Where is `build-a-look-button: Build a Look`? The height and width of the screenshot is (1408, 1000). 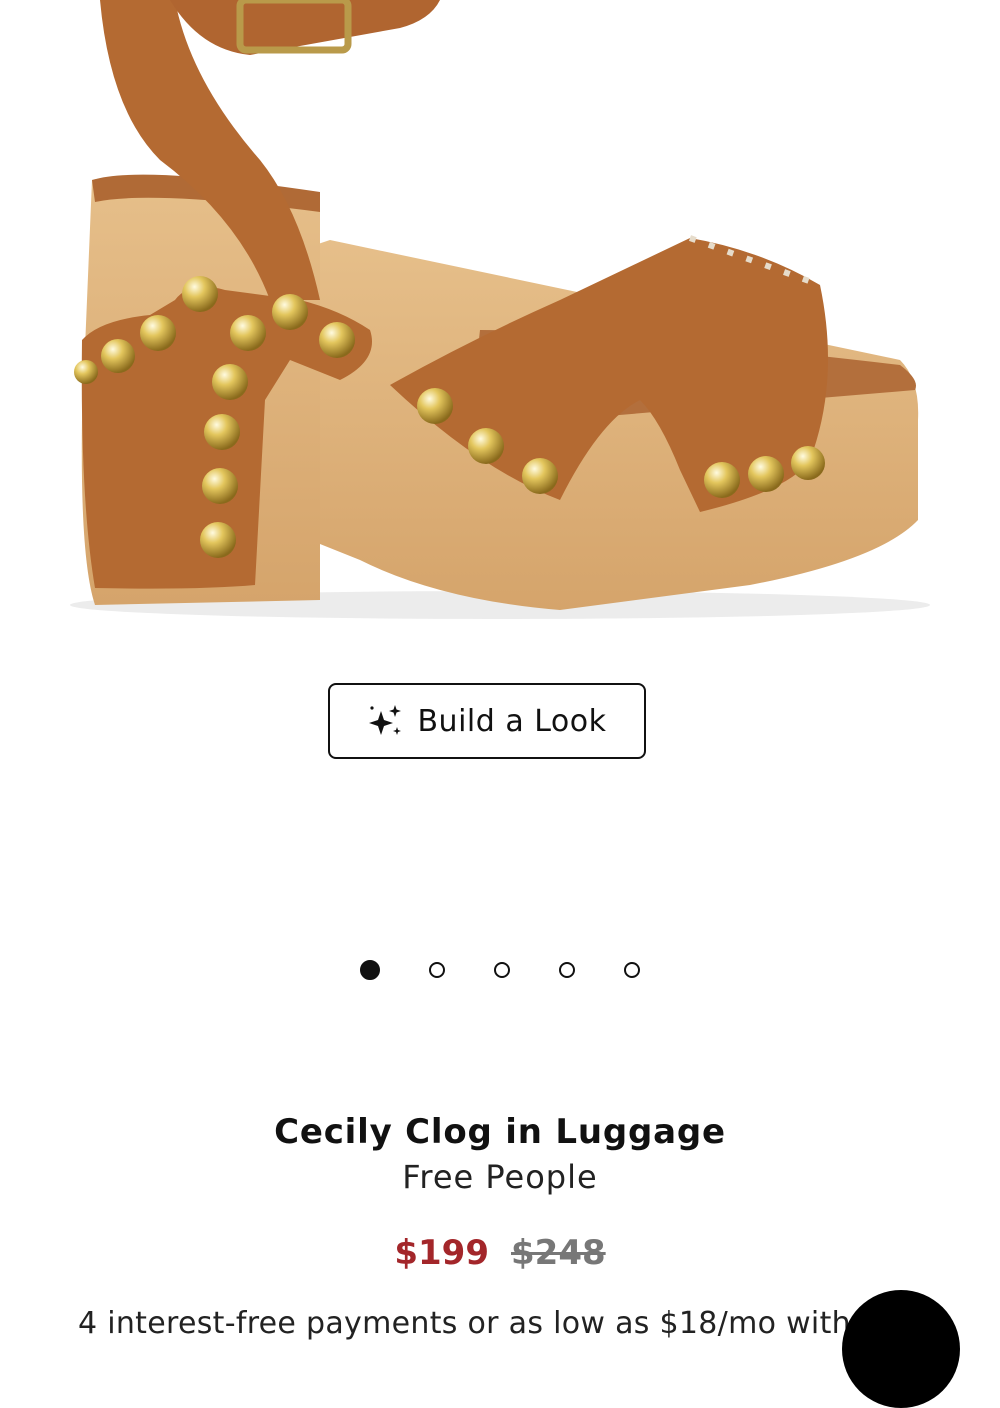 build-a-look-button: Build a Look is located at coordinates (487, 721).